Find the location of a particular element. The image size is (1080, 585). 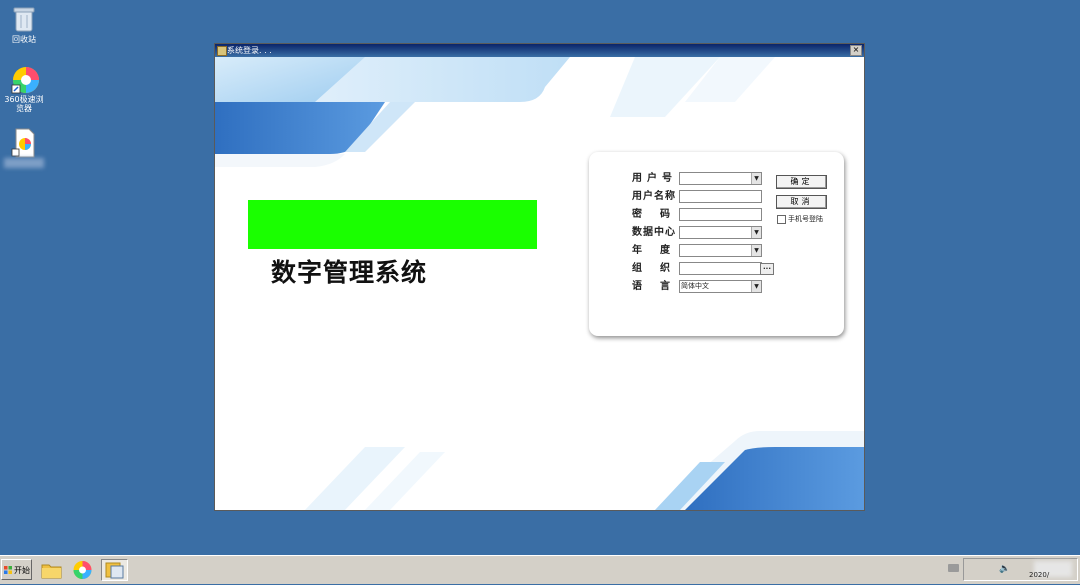

desktop-icon-recycle-bin: 回收站 is located at coordinates (24, 24).